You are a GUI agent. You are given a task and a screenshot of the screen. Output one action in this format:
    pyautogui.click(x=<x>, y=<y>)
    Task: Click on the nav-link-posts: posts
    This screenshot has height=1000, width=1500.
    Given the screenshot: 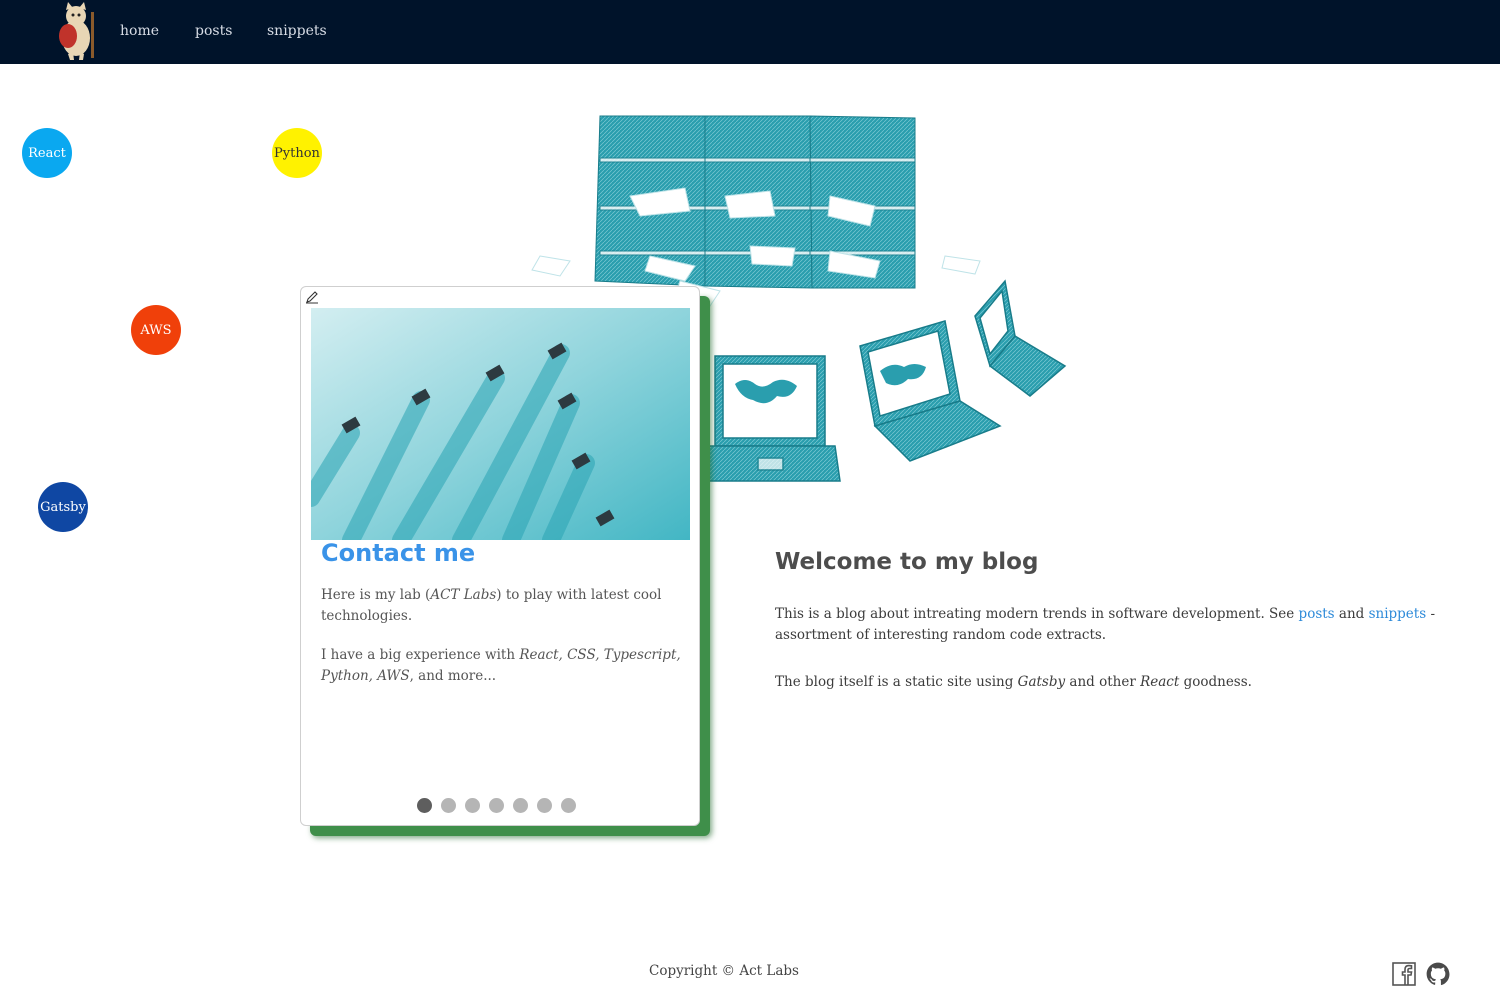 What is the action you would take?
    pyautogui.click(x=213, y=31)
    